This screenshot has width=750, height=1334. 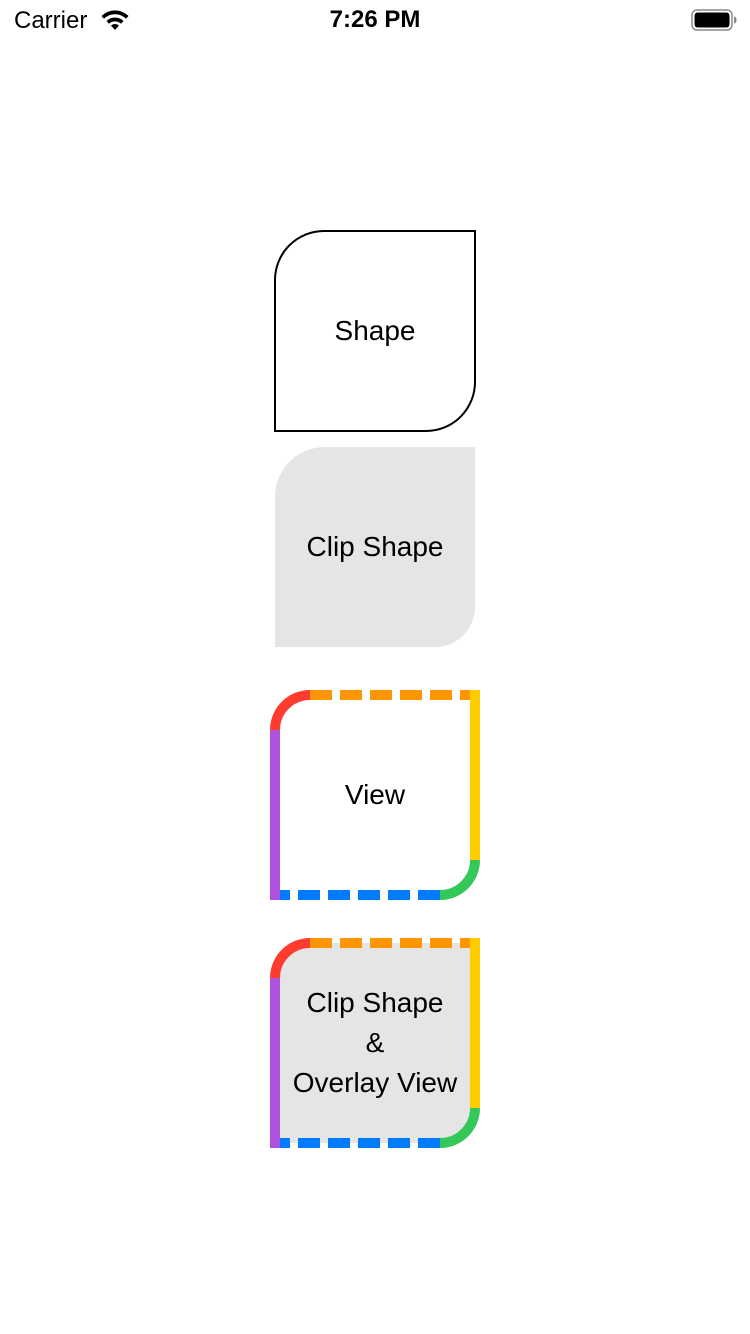 I want to click on overlay-label: Clip Shape & Overlay View, so click(x=375, y=1043).